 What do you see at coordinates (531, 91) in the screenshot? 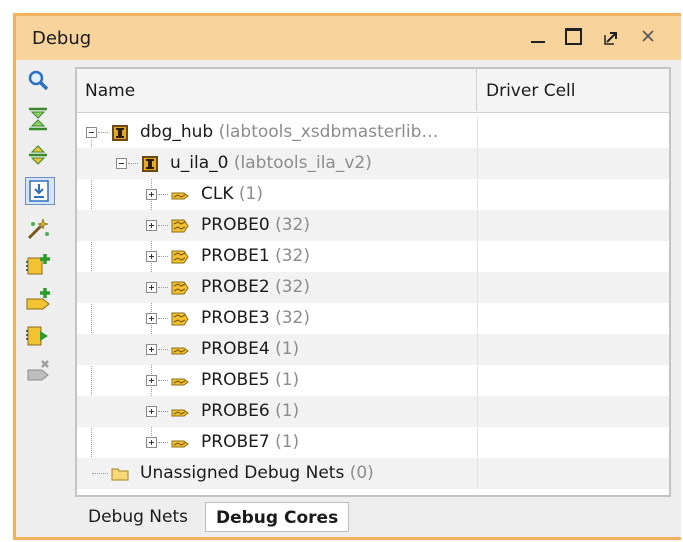
I see `column-header-driver-cell: Driver Cell` at bounding box center [531, 91].